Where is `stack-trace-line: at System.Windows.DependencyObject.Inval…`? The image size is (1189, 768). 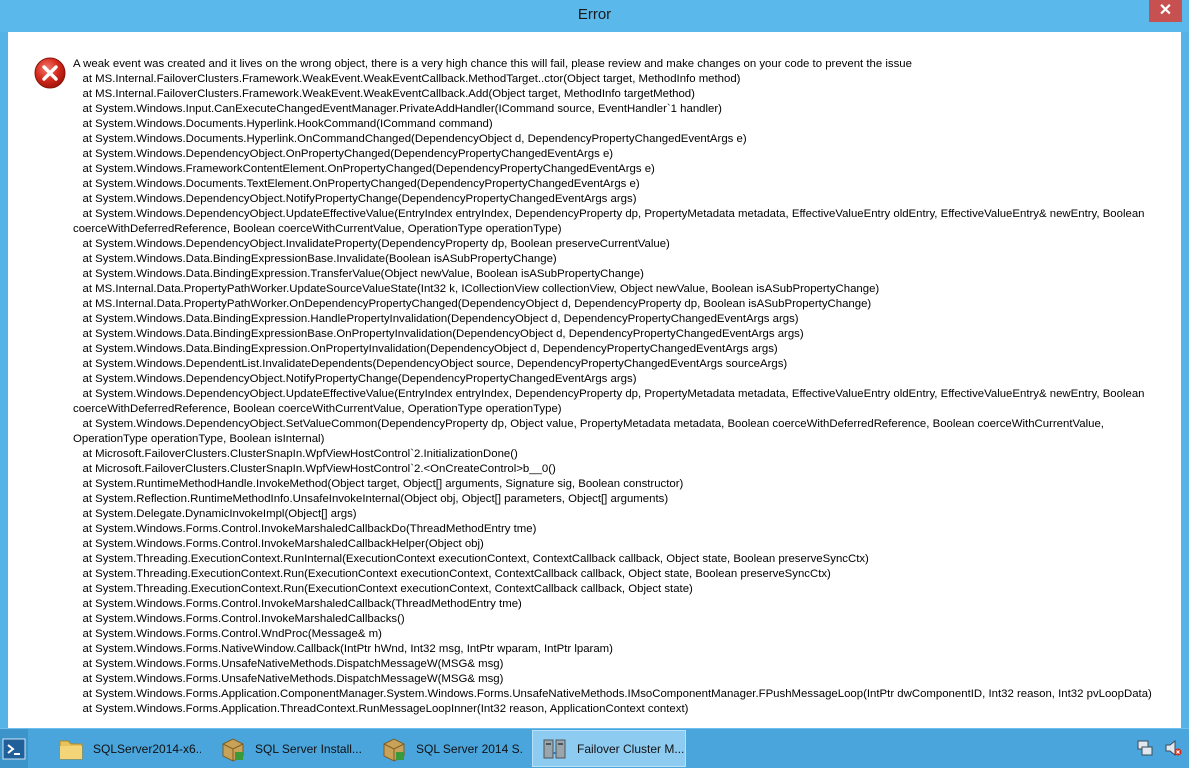 stack-trace-line: at System.Windows.DependencyObject.Inval… is located at coordinates (371, 244).